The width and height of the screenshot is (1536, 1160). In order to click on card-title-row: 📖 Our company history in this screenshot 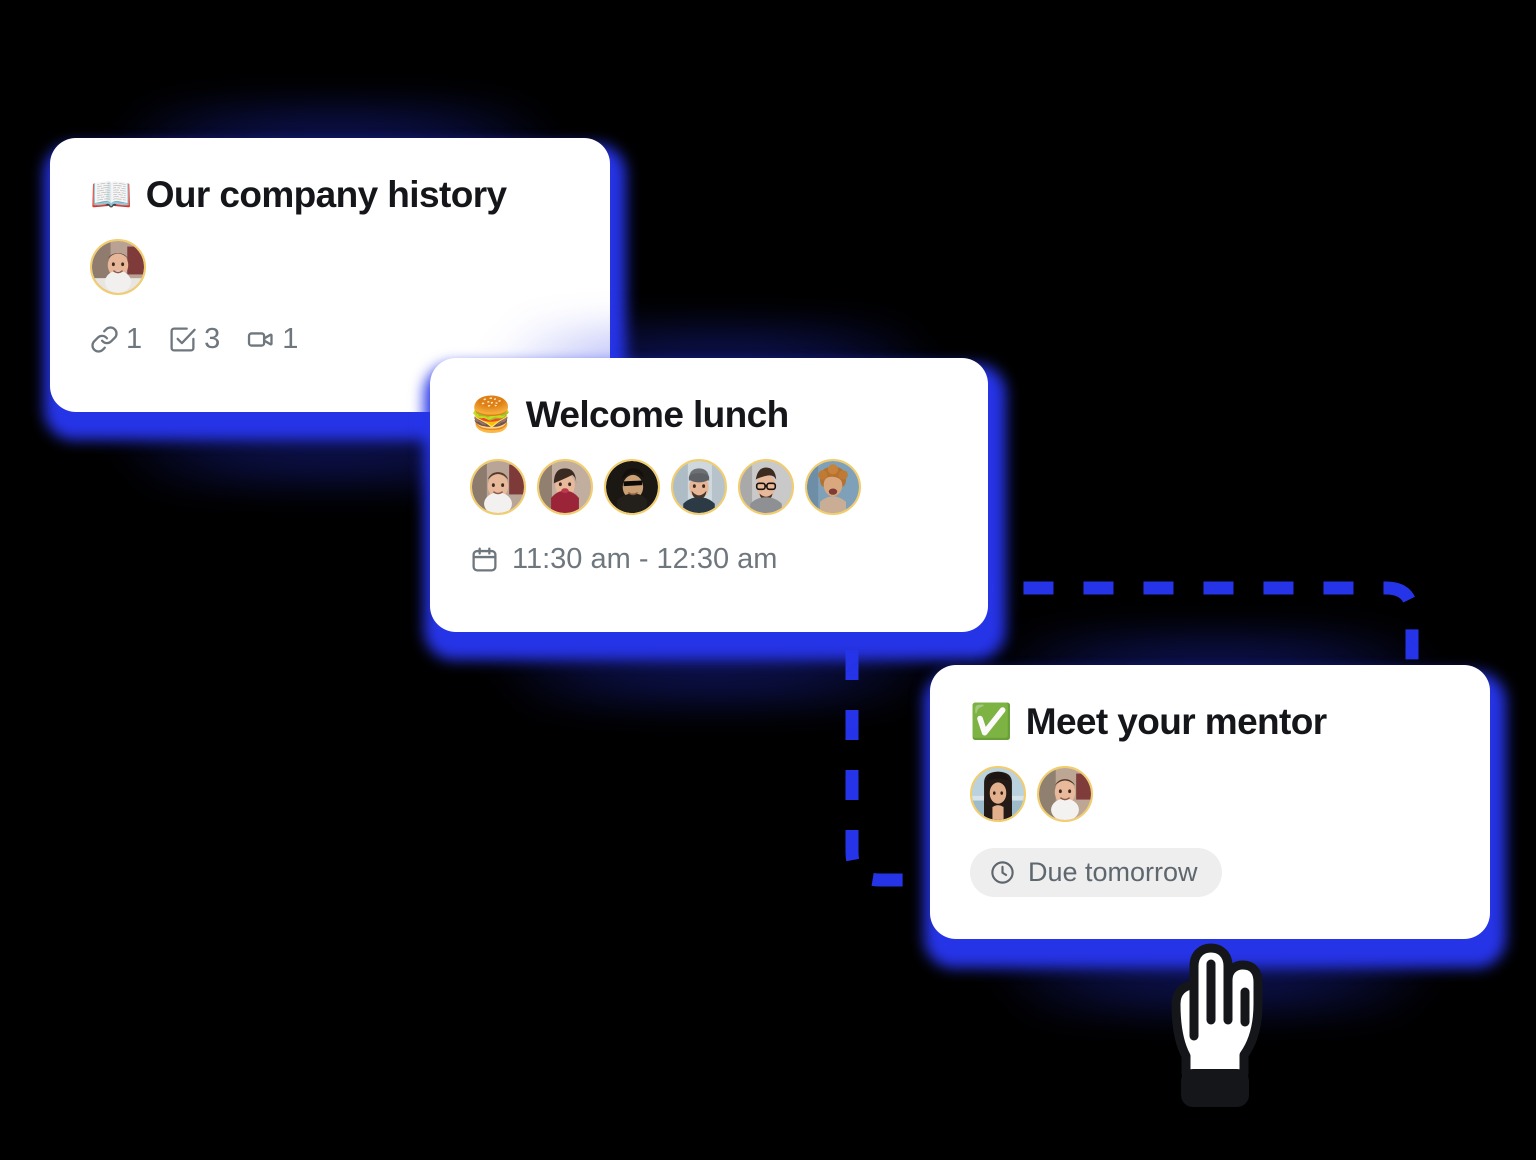, I will do `click(330, 194)`.